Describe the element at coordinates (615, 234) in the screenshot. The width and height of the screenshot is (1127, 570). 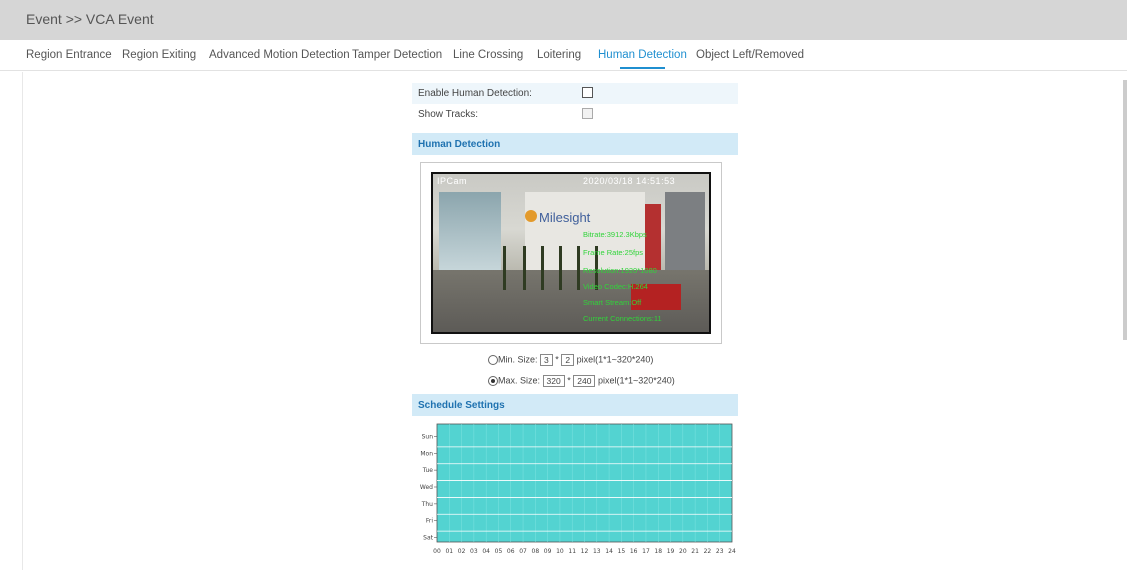
I see `osd-bitrate: Bitrate:3912.3Kbps` at that location.